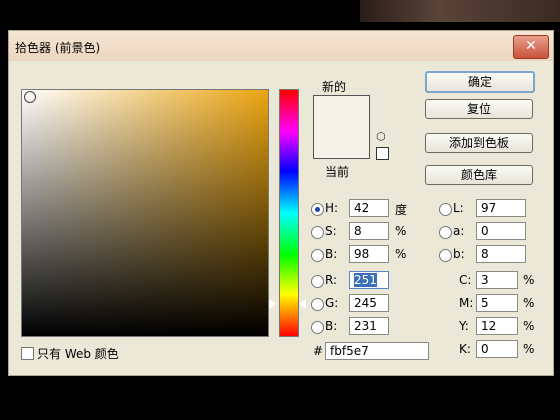 The height and width of the screenshot is (420, 560). Describe the element at coordinates (497, 326) in the screenshot. I see `y-input: 12` at that location.